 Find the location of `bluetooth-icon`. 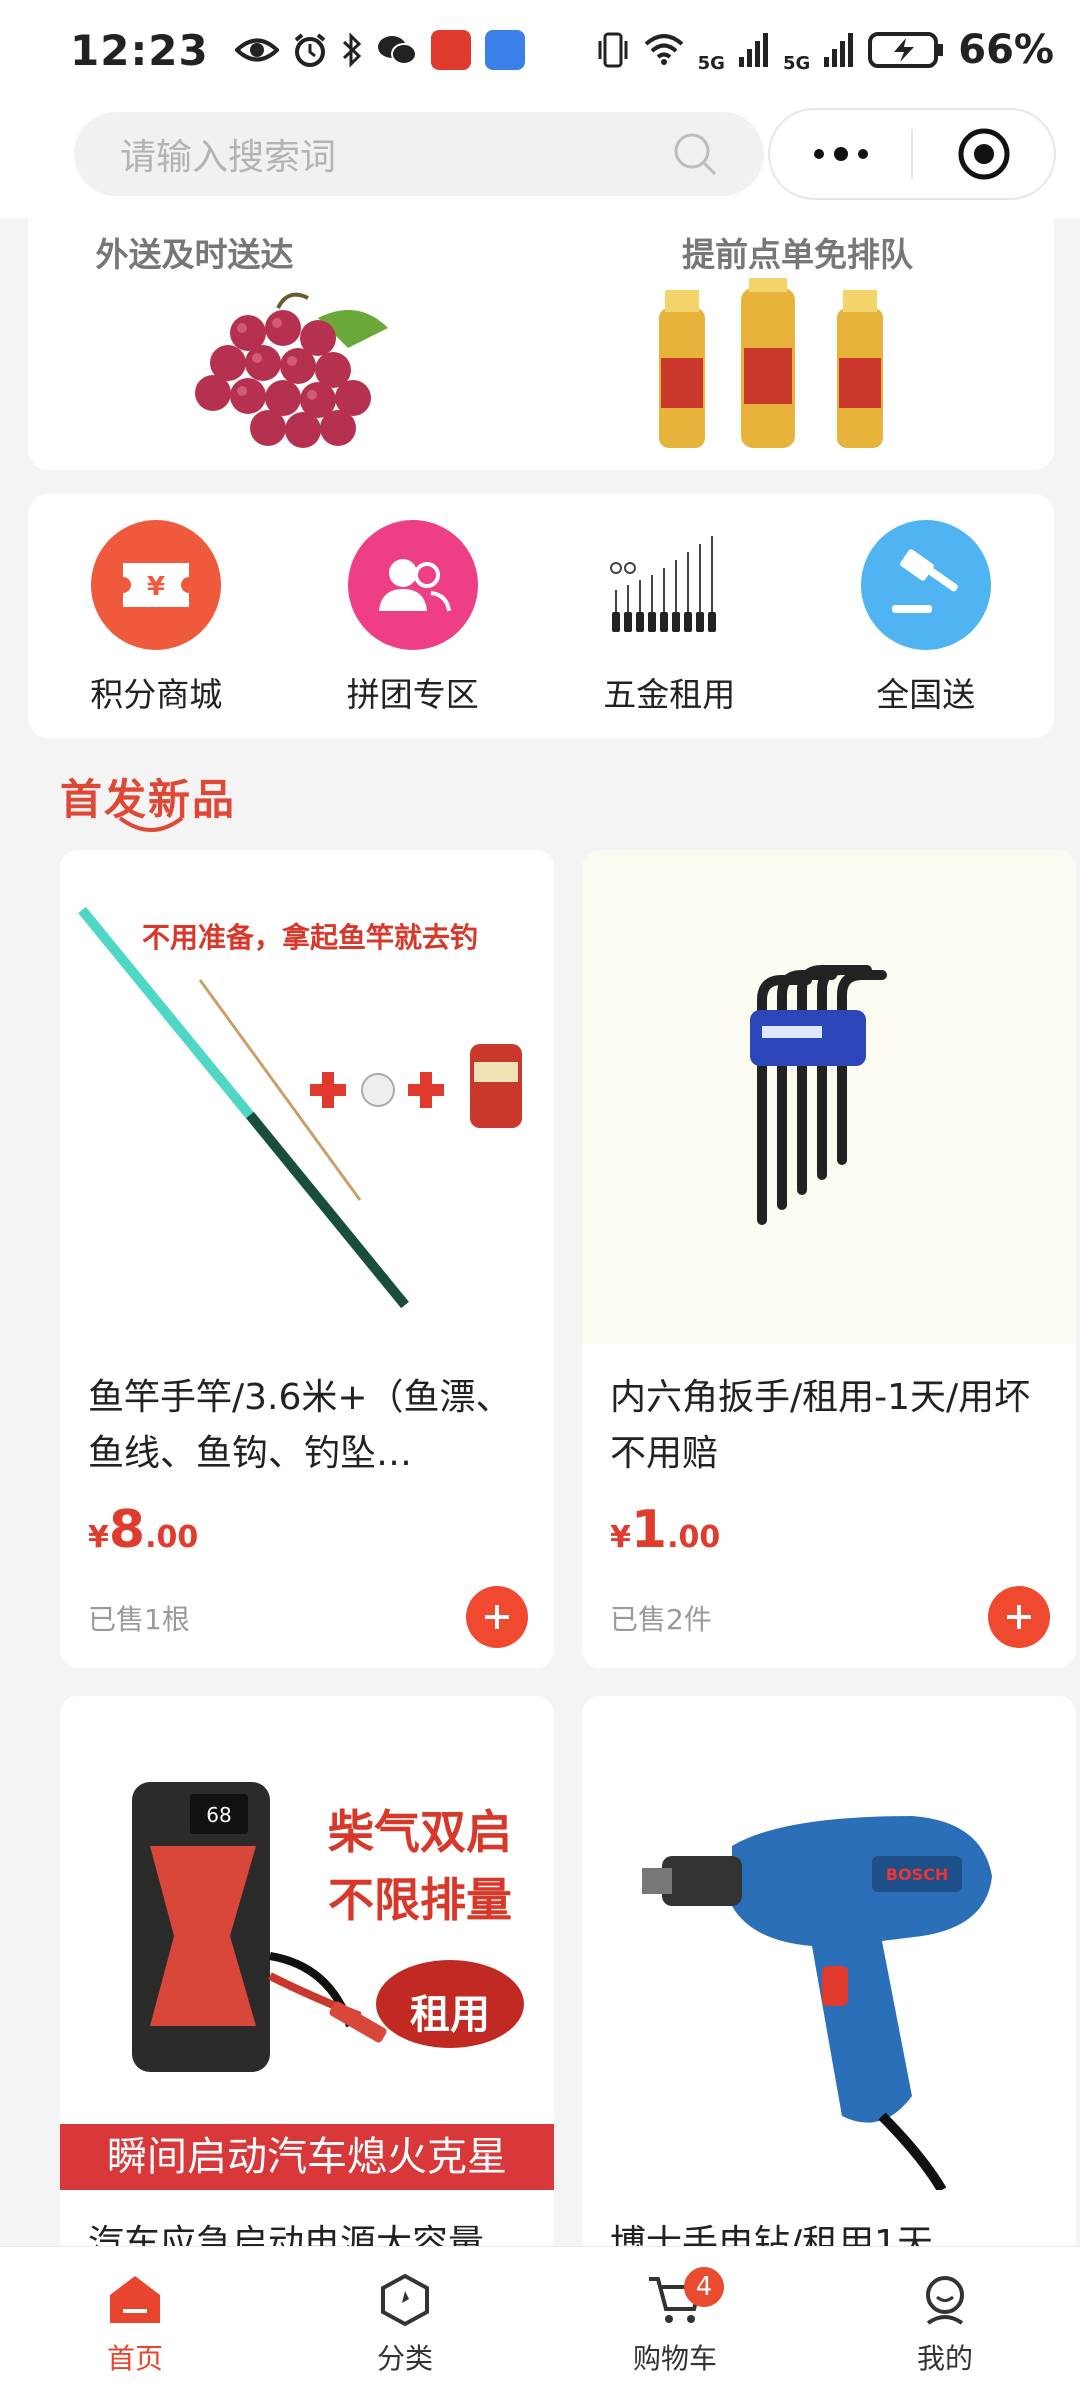

bluetooth-icon is located at coordinates (351, 50).